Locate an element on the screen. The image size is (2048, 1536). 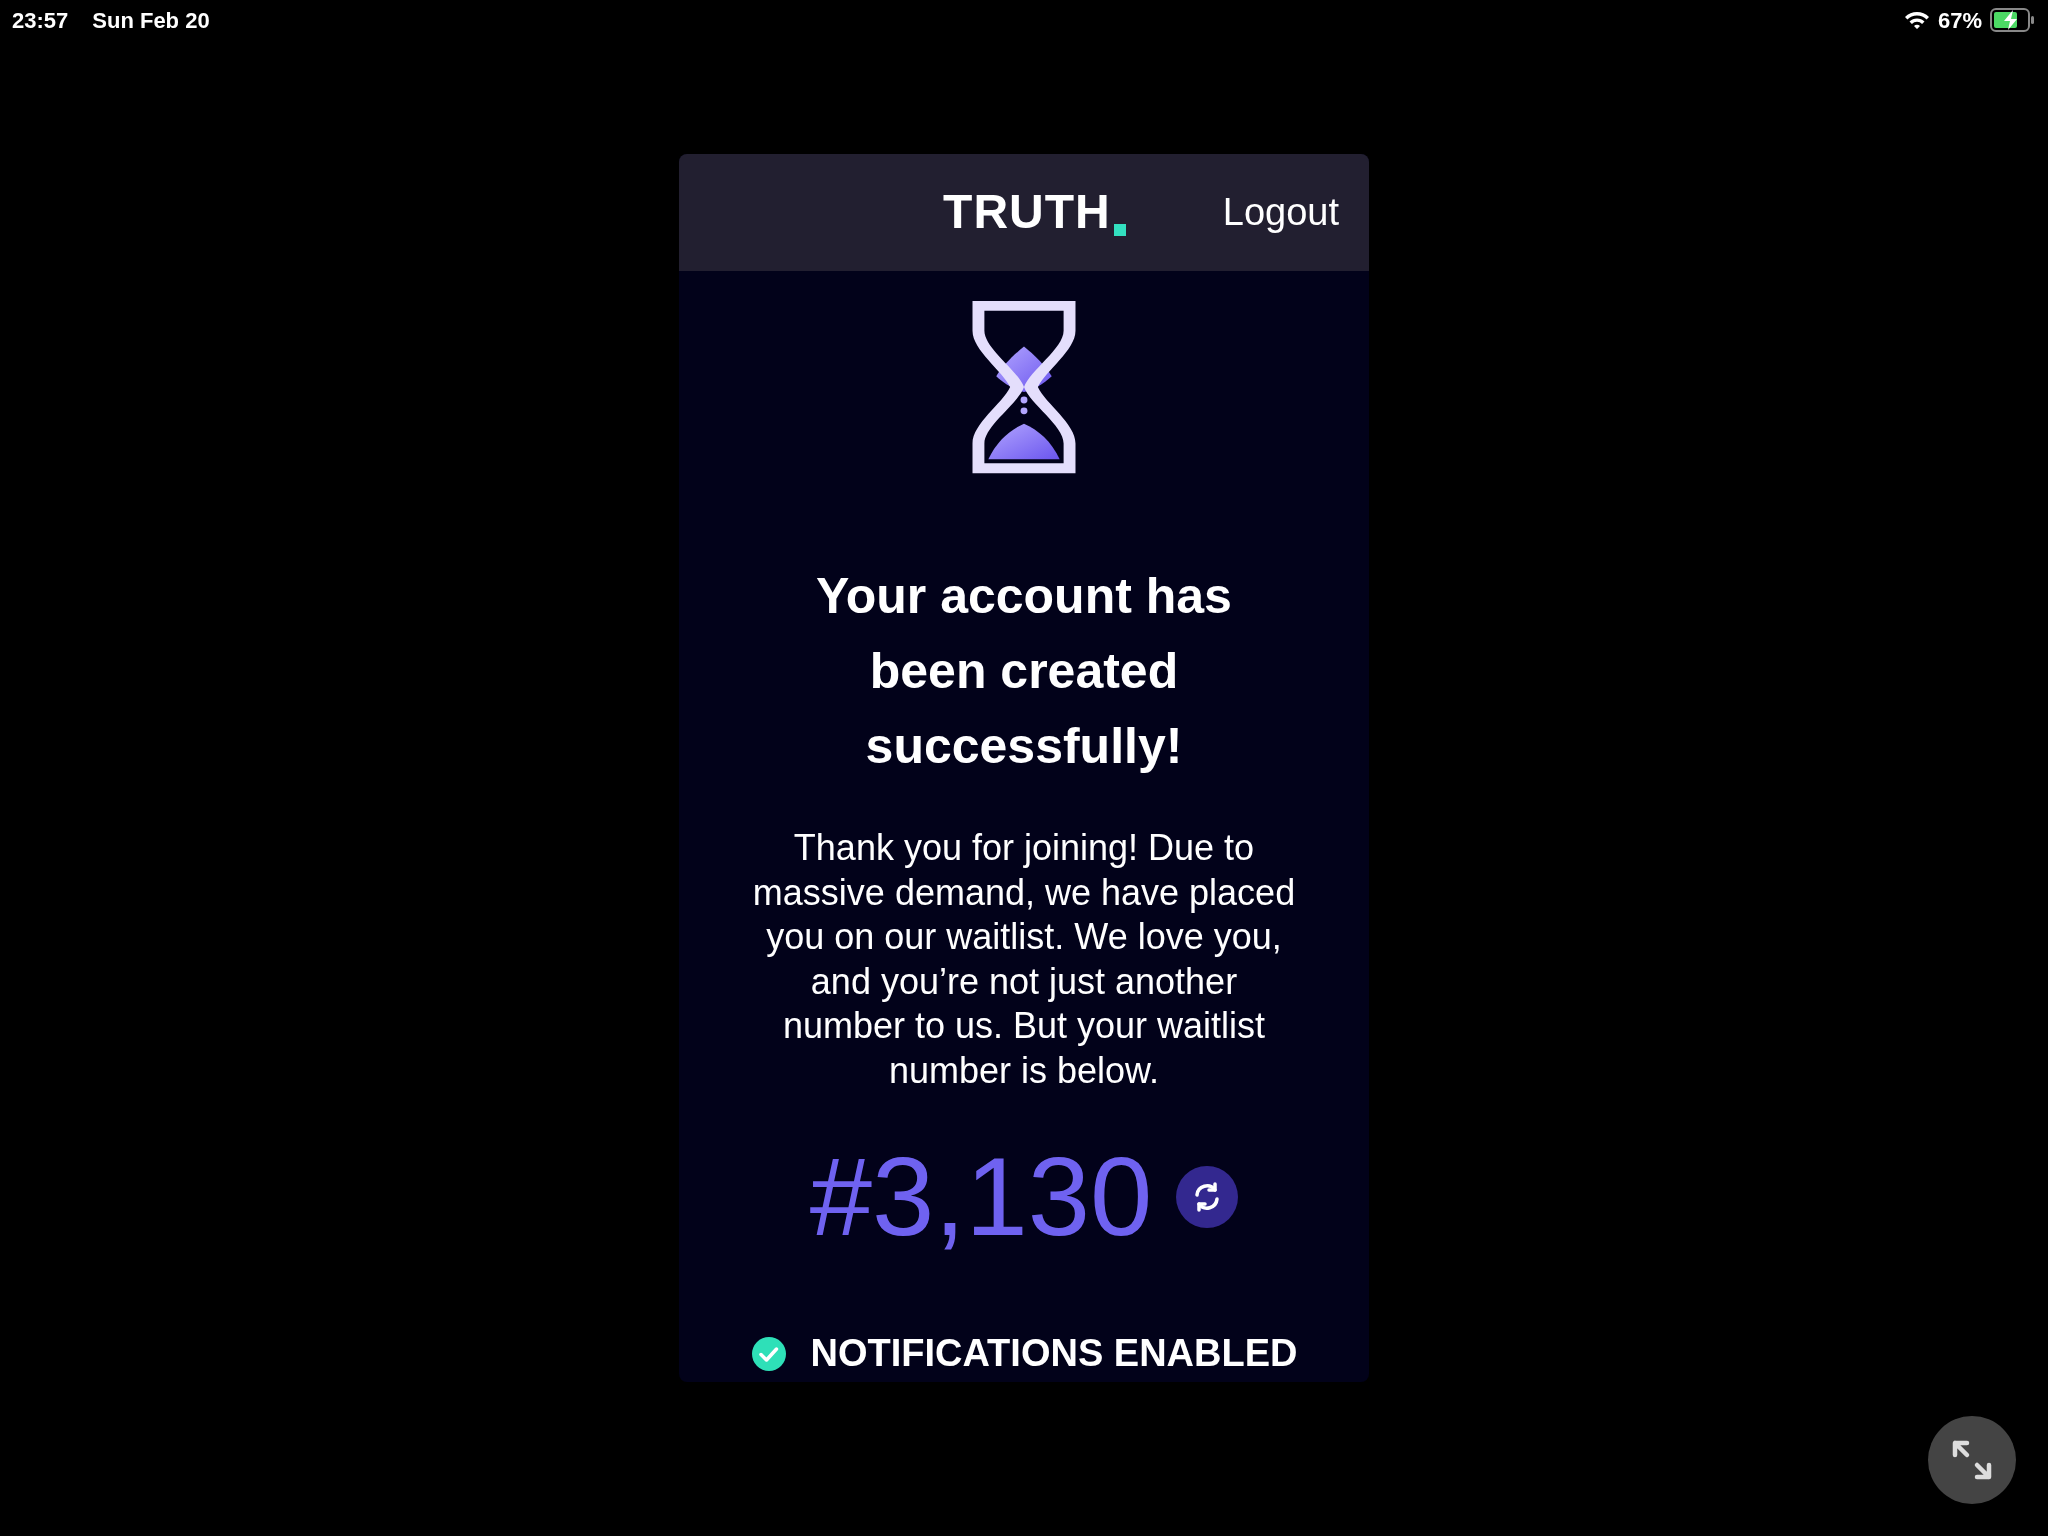
truth-logo: TRUTH is located at coordinates (1034, 212).